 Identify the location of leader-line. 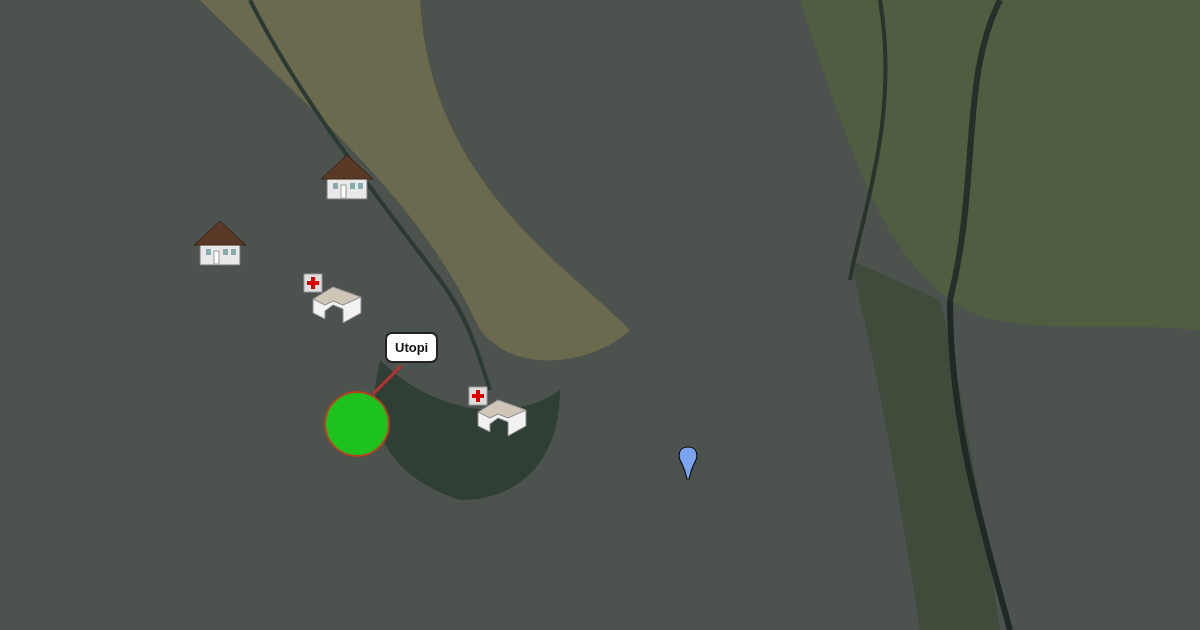
(387, 380).